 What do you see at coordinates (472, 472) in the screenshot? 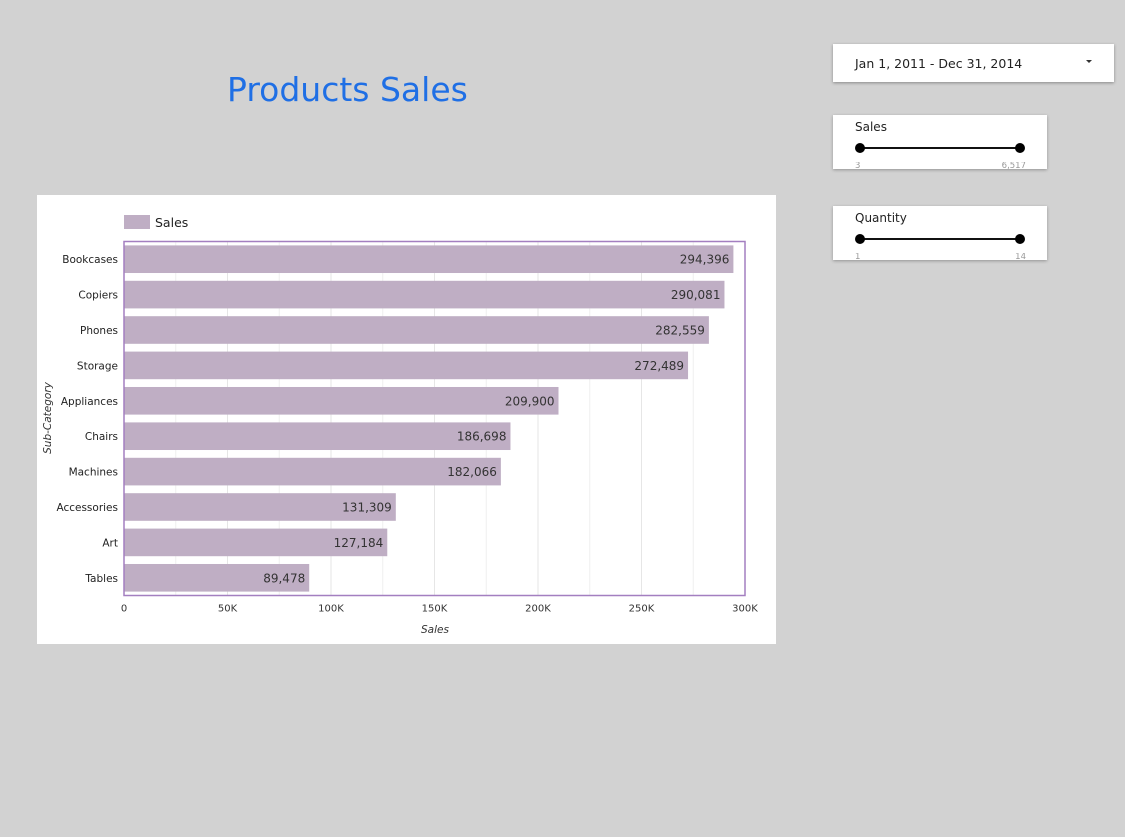
I see `bar-value-label: 182,066` at bounding box center [472, 472].